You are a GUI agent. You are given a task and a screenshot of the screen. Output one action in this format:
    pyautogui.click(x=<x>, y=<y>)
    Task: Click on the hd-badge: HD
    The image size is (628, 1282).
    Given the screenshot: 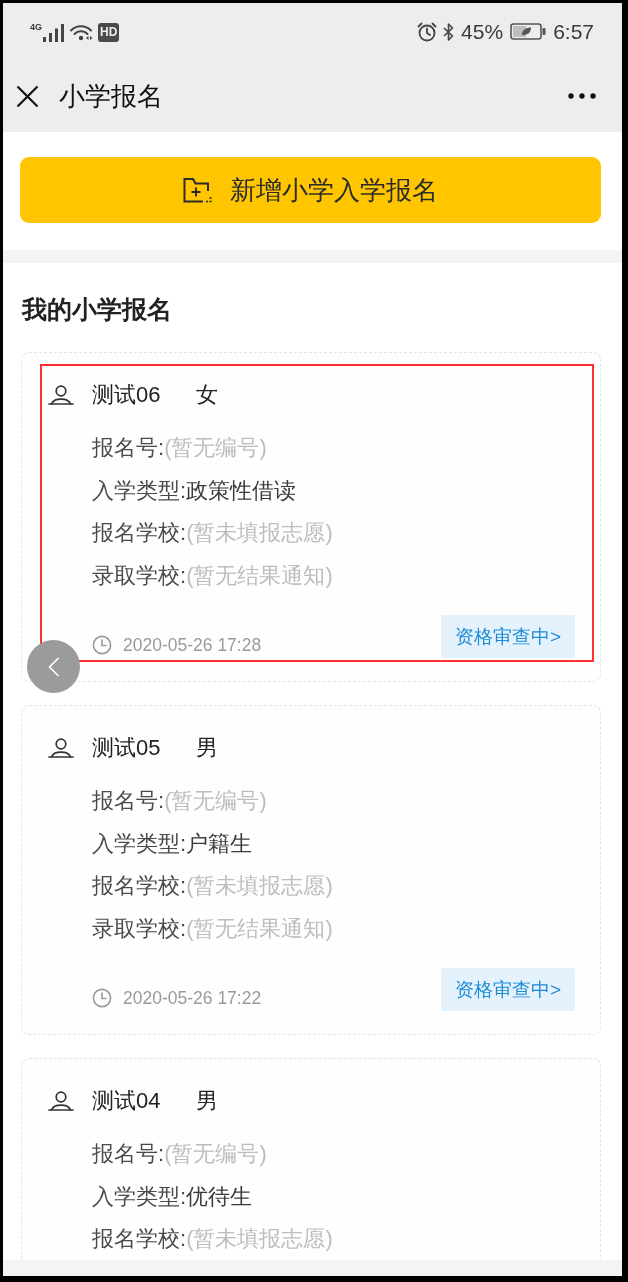 What is the action you would take?
    pyautogui.click(x=109, y=32)
    